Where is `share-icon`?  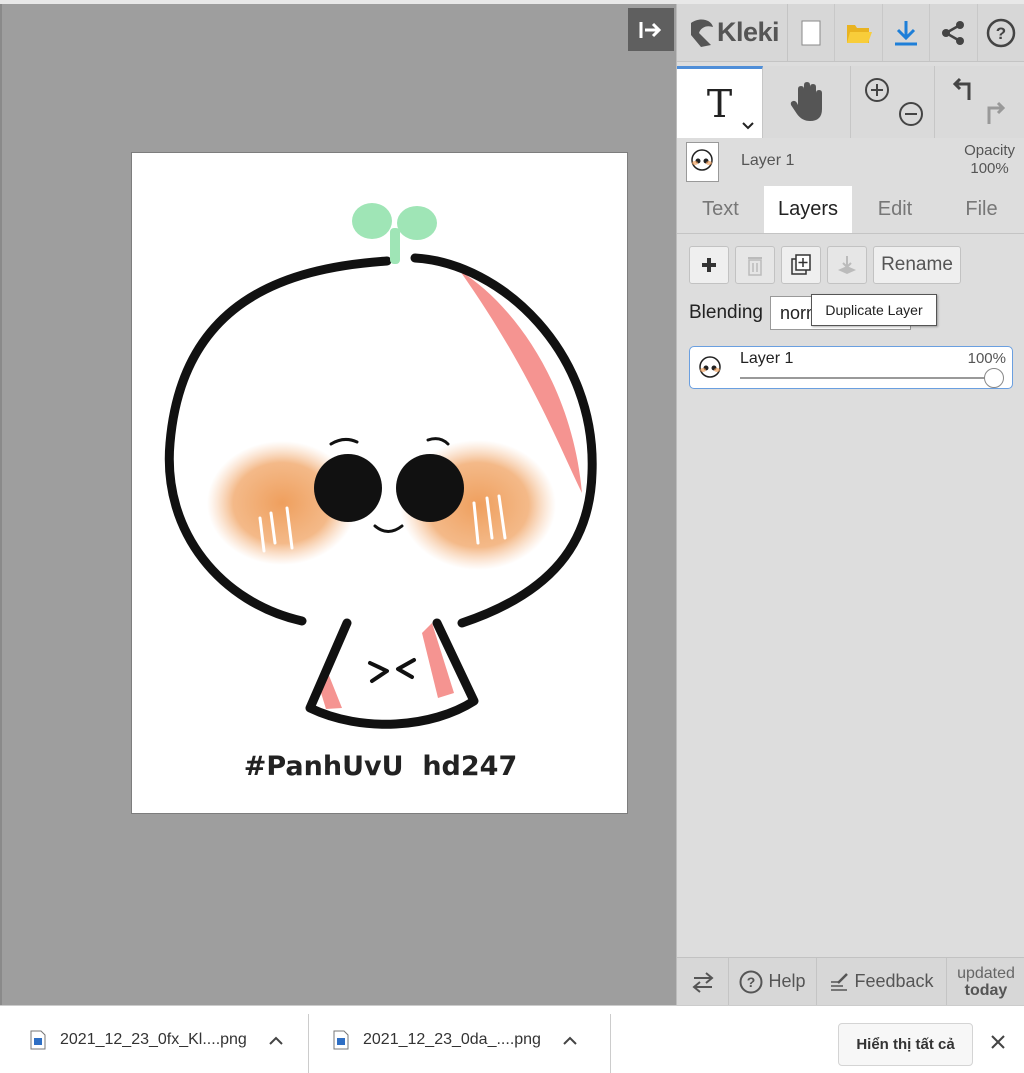 share-icon is located at coordinates (953, 32).